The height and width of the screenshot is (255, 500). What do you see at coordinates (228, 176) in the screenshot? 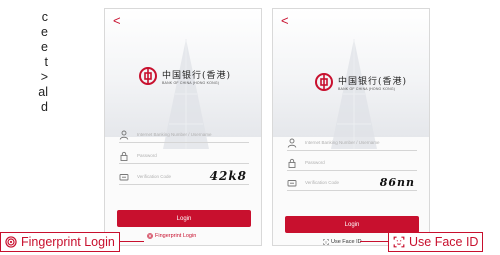
I see `captcha-image: 42k8` at bounding box center [228, 176].